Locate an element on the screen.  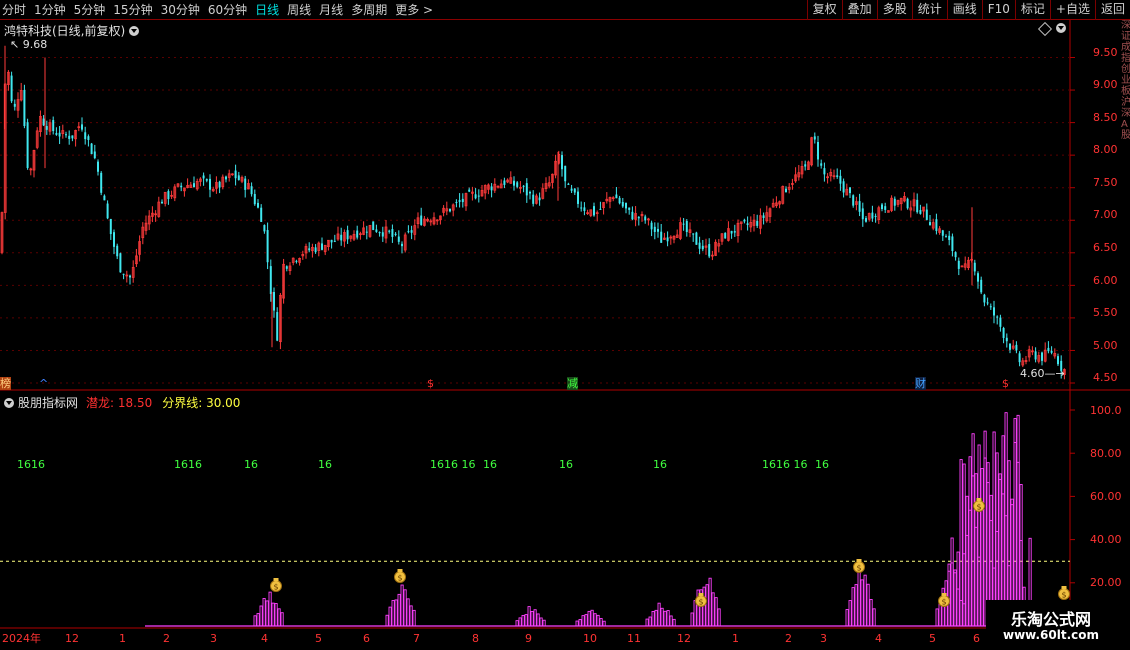
money-bag-icon: $ is located at coordinates (276, 585).